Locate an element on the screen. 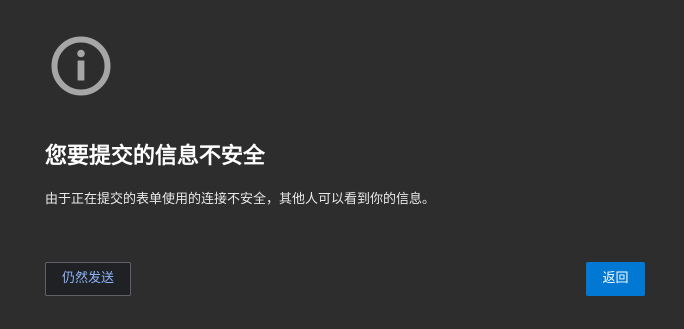  back-button: 返回 is located at coordinates (615, 279).